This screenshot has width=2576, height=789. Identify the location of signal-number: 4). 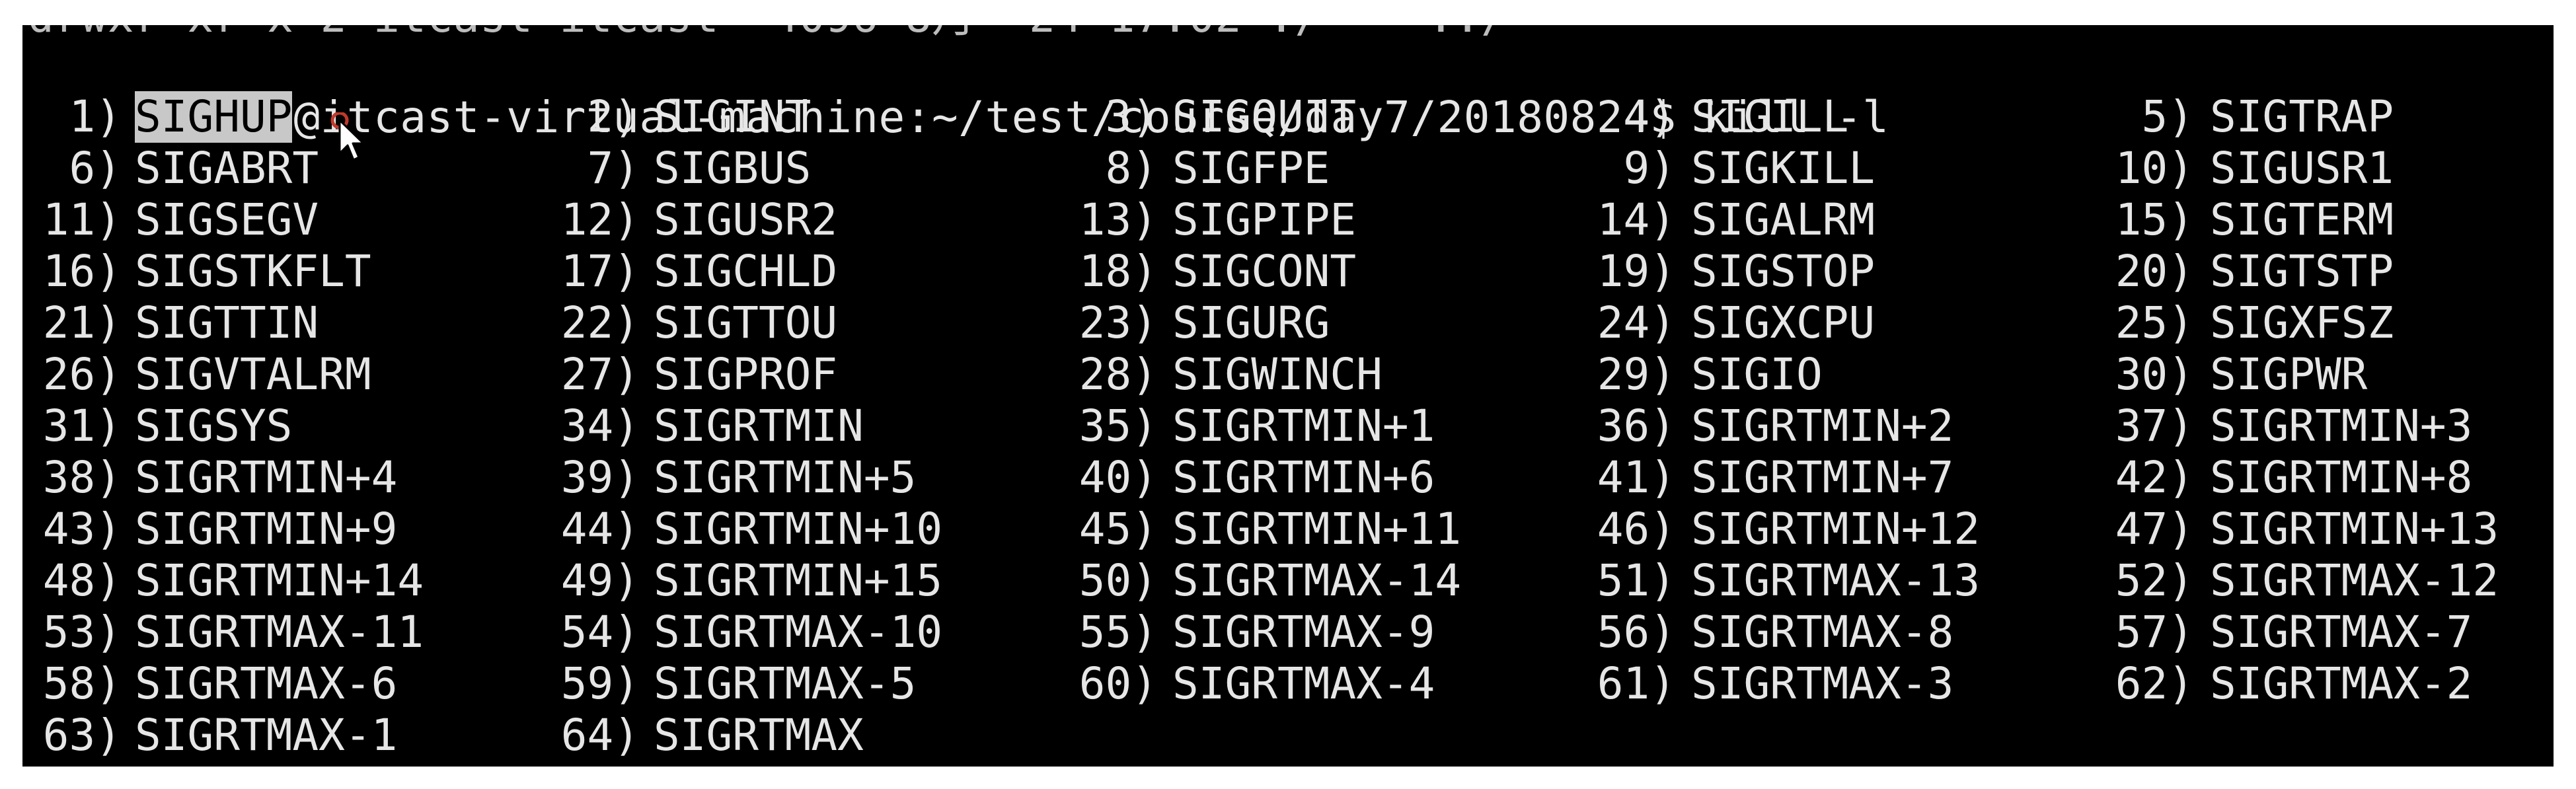
(1650, 117).